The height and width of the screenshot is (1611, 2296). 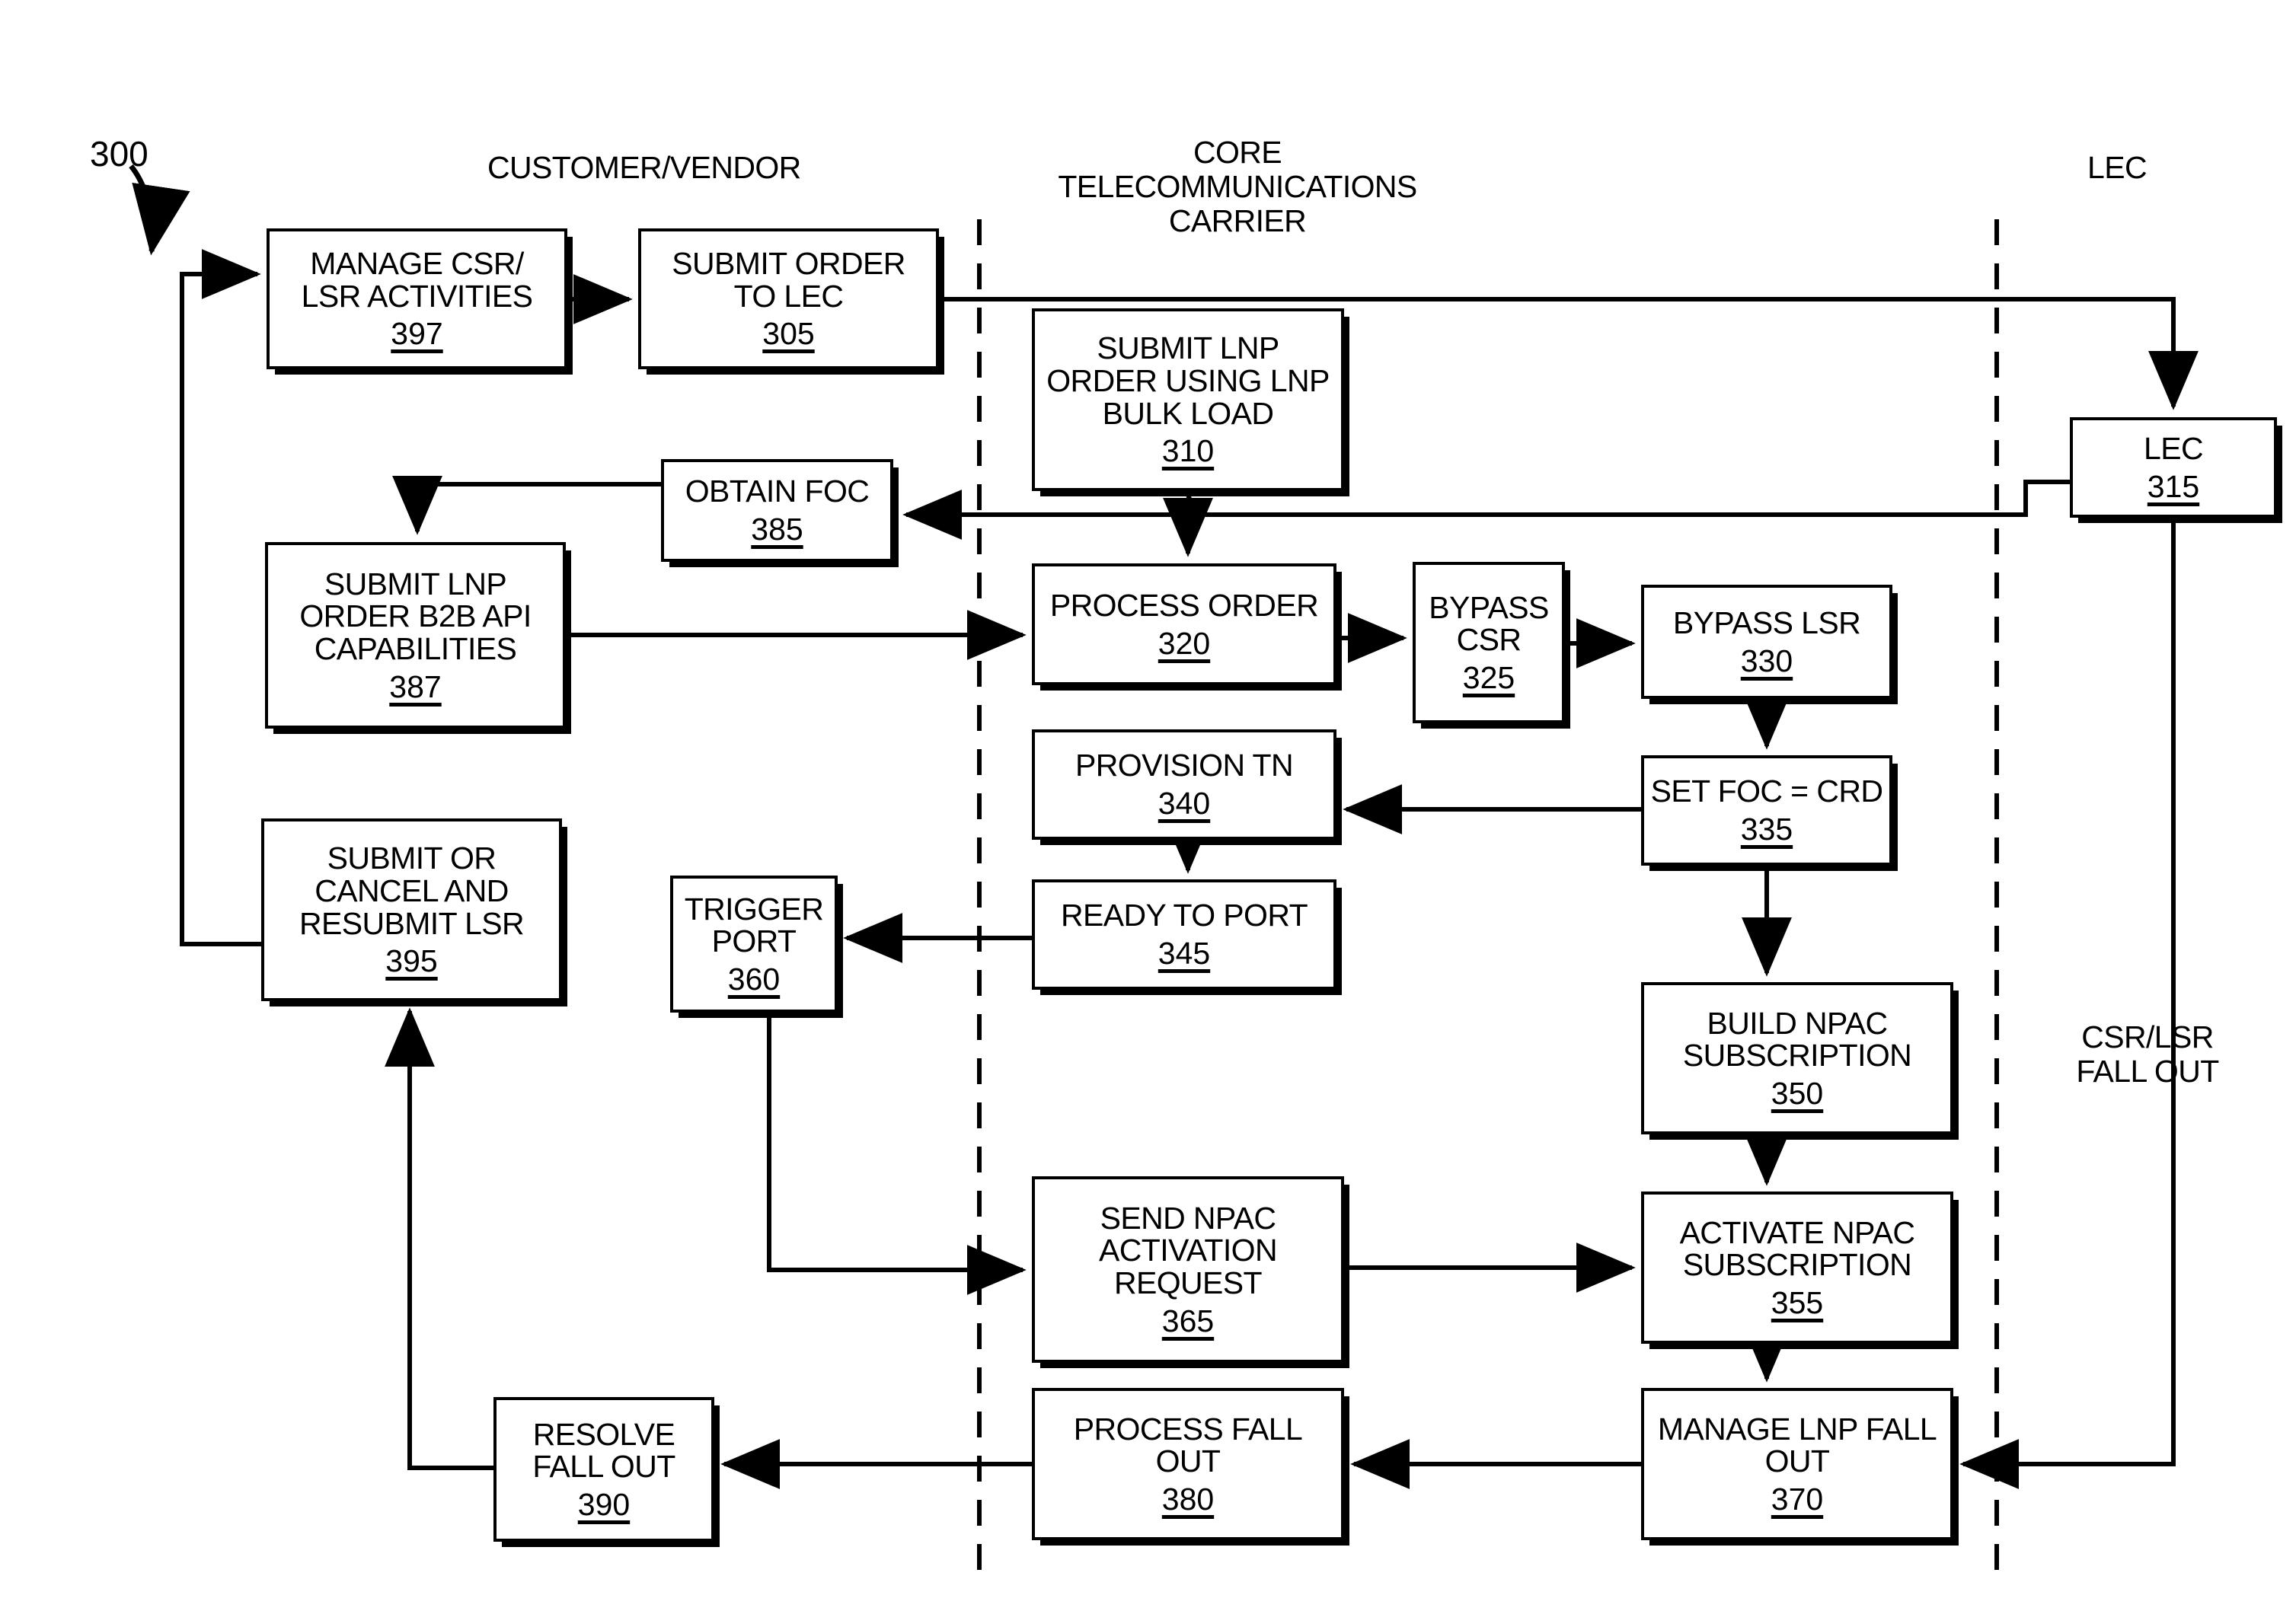 I want to click on node-bypass-lsr: BYPASS LSR 330, so click(x=1766, y=642).